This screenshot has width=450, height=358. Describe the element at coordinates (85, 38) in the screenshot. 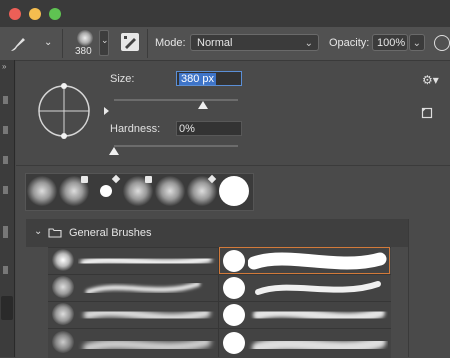

I see `brush-preview-icon` at that location.